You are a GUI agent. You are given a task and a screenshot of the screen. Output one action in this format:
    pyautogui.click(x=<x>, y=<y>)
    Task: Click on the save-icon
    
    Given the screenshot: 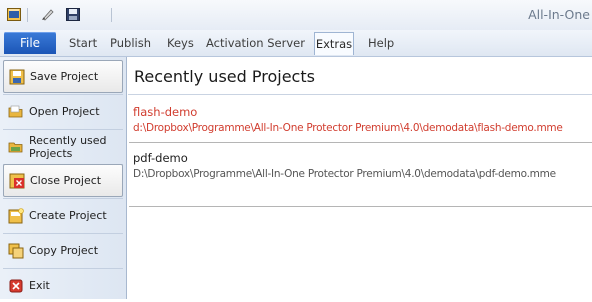 What is the action you would take?
    pyautogui.click(x=73, y=14)
    